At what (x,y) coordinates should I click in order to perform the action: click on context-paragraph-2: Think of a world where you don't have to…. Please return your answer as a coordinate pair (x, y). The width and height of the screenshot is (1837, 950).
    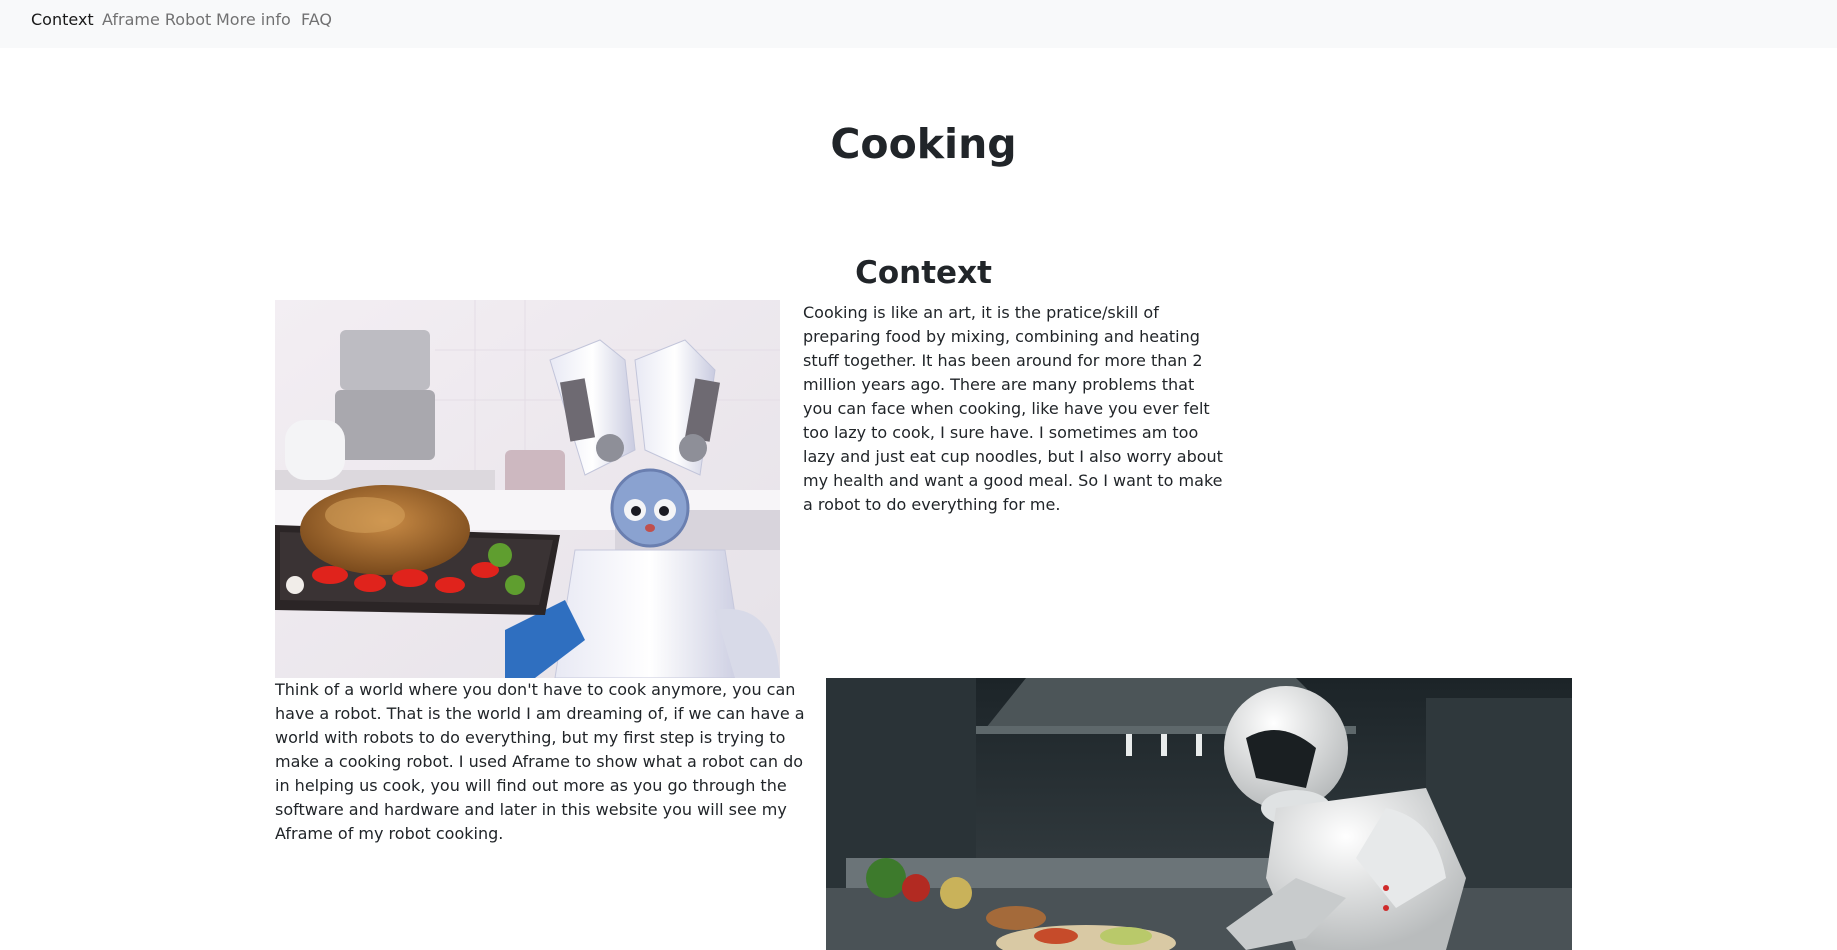
    Looking at the image, I should click on (540, 761).